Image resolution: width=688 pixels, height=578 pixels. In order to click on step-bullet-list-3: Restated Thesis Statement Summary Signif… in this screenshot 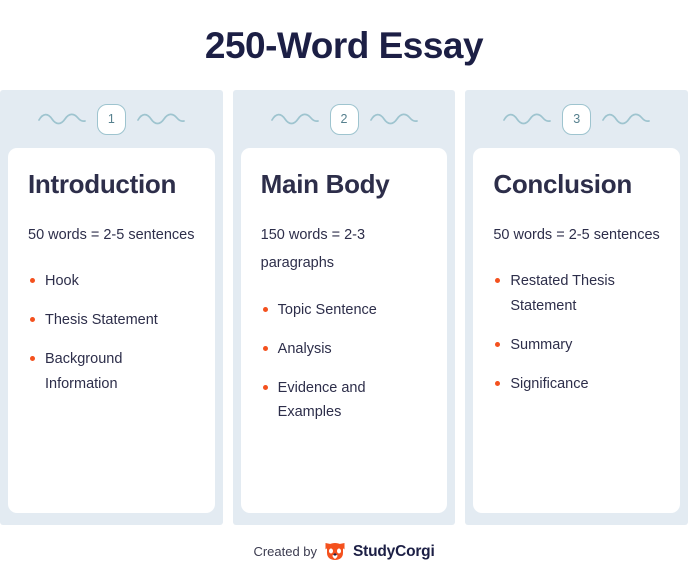, I will do `click(576, 333)`.